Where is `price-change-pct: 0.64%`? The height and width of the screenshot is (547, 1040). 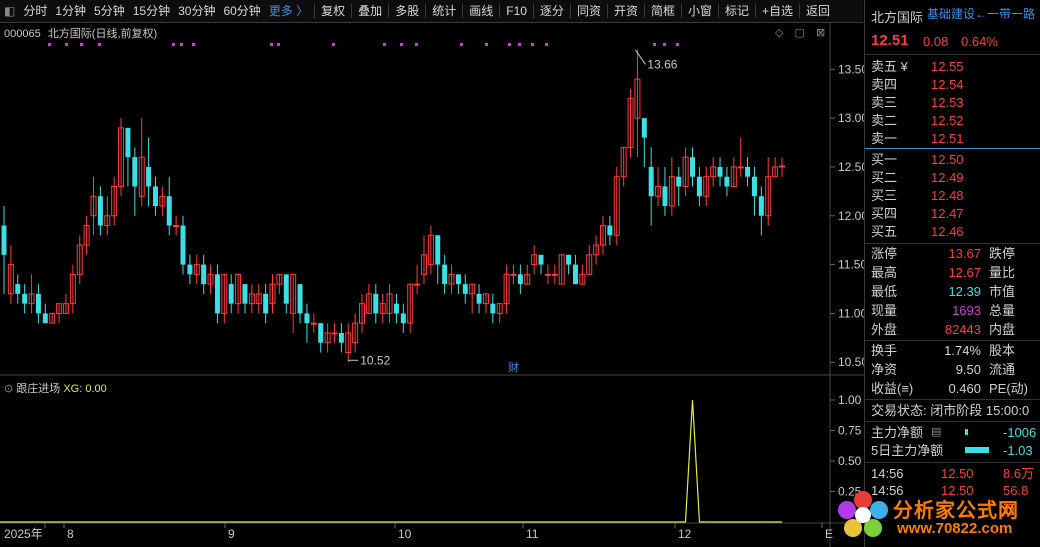
price-change-pct: 0.64% is located at coordinates (979, 41).